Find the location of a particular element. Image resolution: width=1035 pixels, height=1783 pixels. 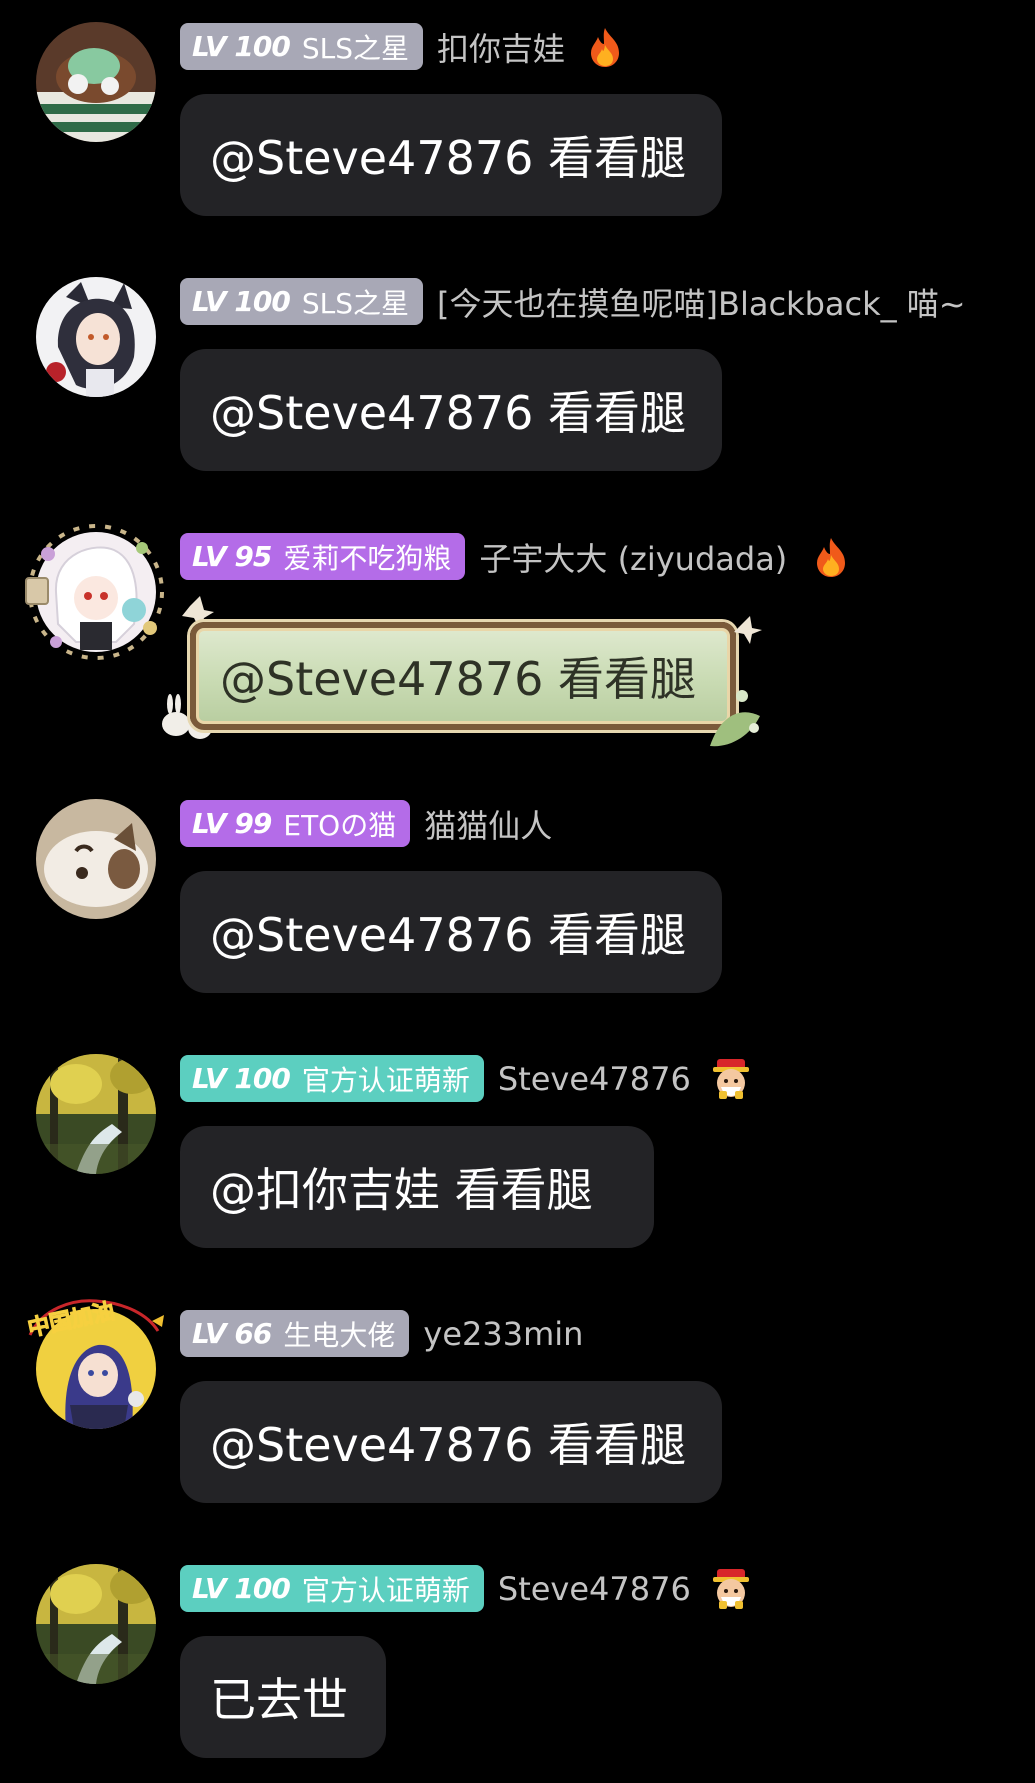

message-bubble: 已去世 is located at coordinates (283, 1697).